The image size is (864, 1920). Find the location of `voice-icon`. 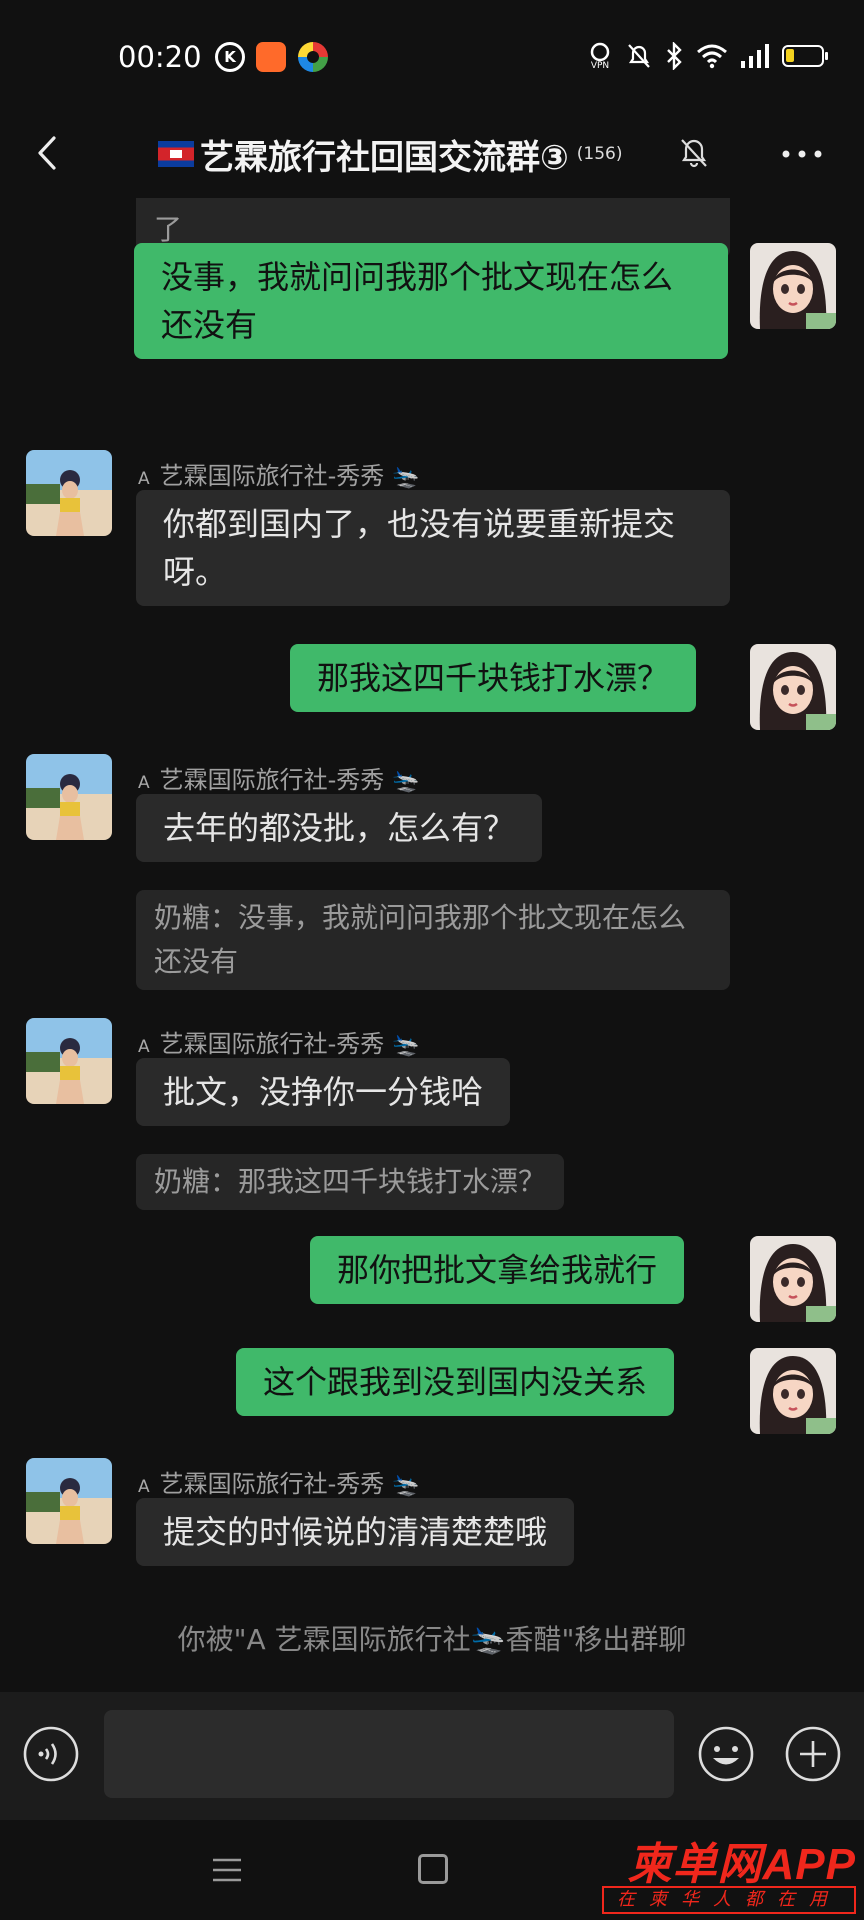

voice-icon is located at coordinates (51, 1754).